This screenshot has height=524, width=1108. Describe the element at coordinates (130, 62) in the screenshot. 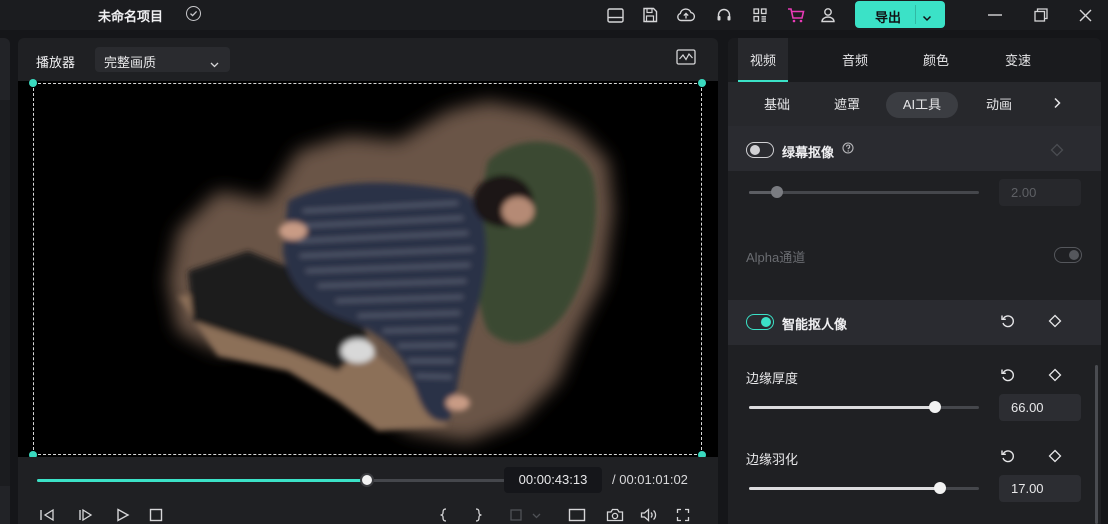

I see `quality-value: 完整画质` at that location.